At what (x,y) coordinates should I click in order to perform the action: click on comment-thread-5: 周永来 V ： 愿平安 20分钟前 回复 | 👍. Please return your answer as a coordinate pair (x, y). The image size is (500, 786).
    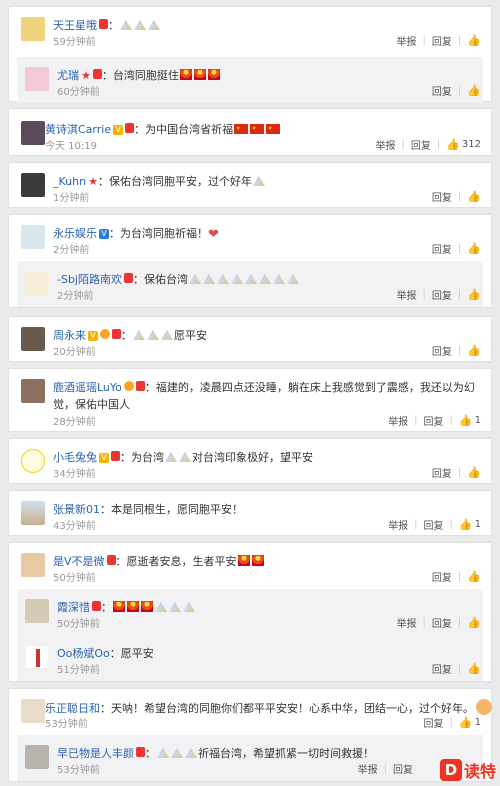
    Looking at the image, I should click on (250, 339).